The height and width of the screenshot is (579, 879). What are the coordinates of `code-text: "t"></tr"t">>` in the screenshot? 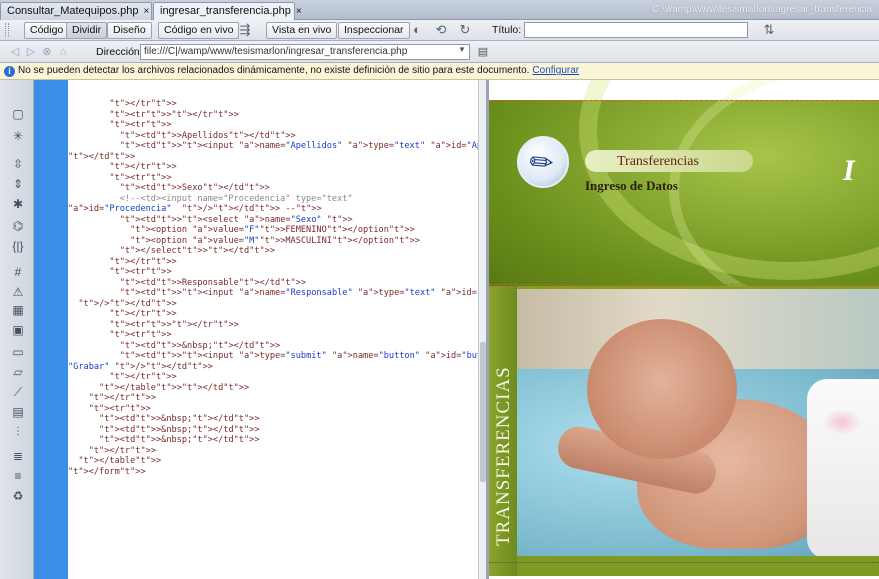 It's located at (143, 261).